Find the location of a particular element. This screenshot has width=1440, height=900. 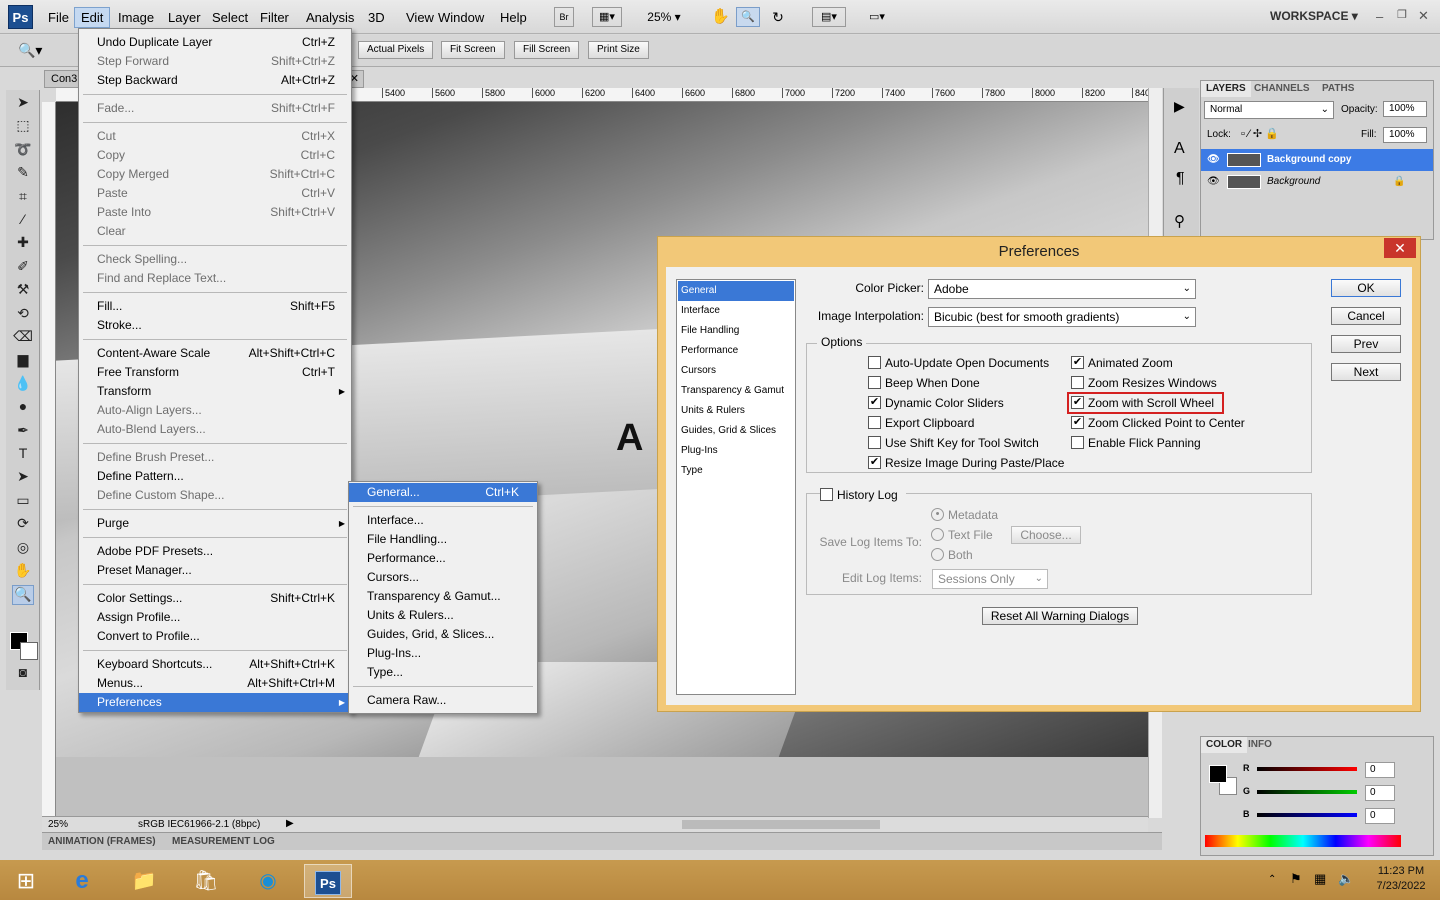

play-actions-icon: ▶ is located at coordinates (1179, 106).